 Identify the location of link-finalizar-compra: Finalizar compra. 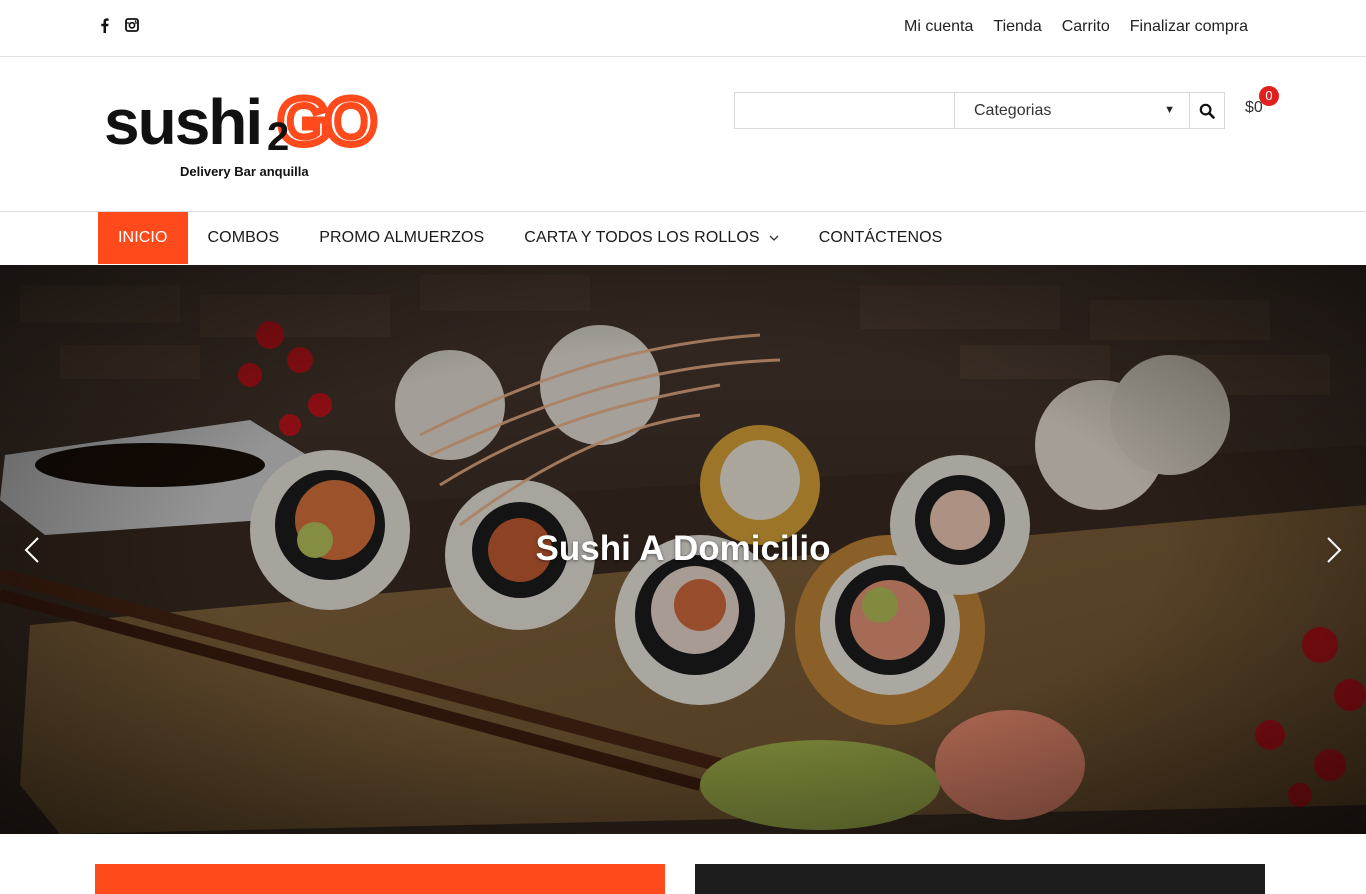
(1189, 27).